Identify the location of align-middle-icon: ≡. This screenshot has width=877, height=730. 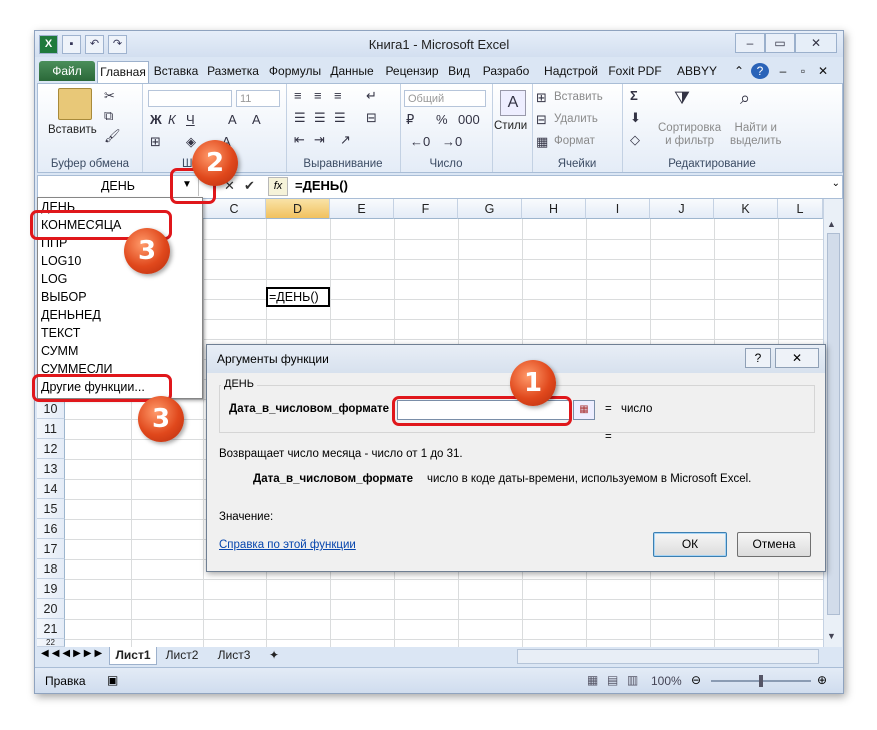
(318, 95).